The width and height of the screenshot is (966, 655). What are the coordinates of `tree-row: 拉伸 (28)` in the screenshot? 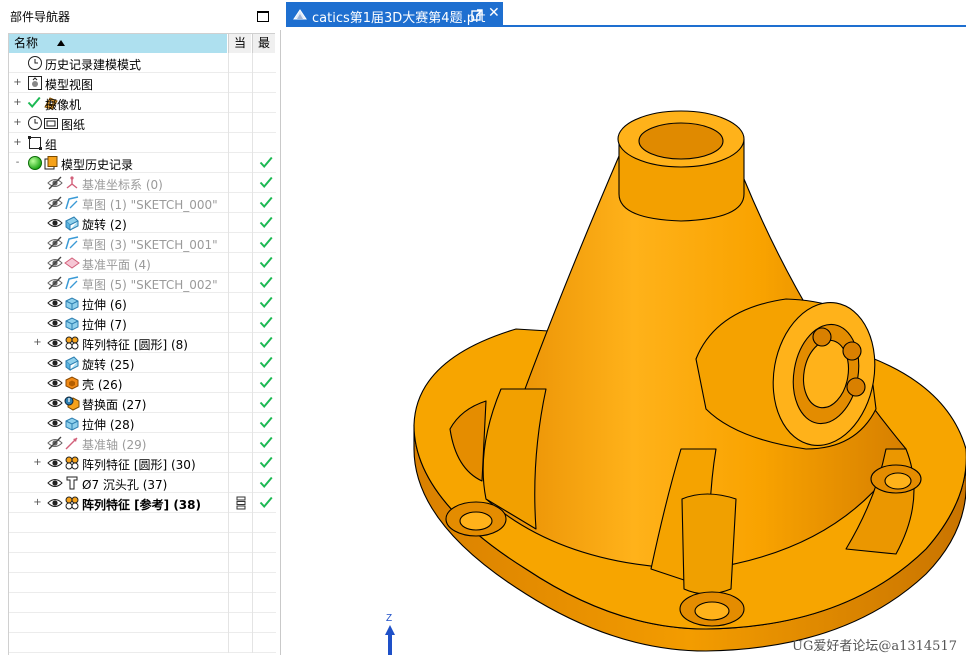 It's located at (142, 423).